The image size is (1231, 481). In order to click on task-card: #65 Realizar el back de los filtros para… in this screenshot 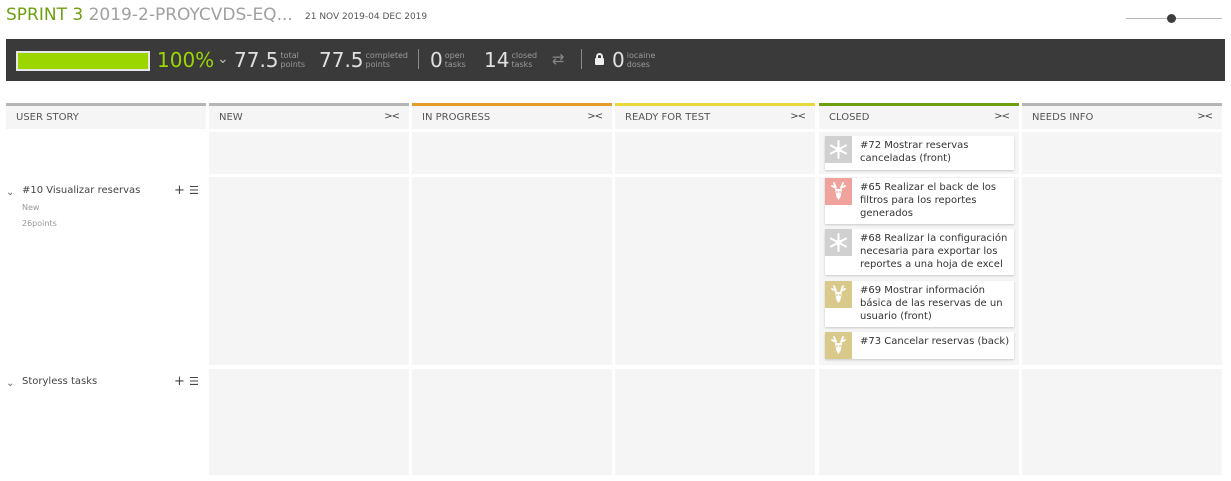, I will do `click(919, 201)`.